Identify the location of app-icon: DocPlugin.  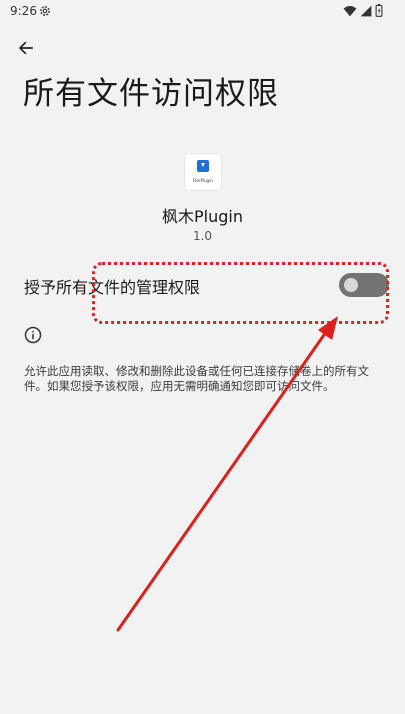
(203, 172).